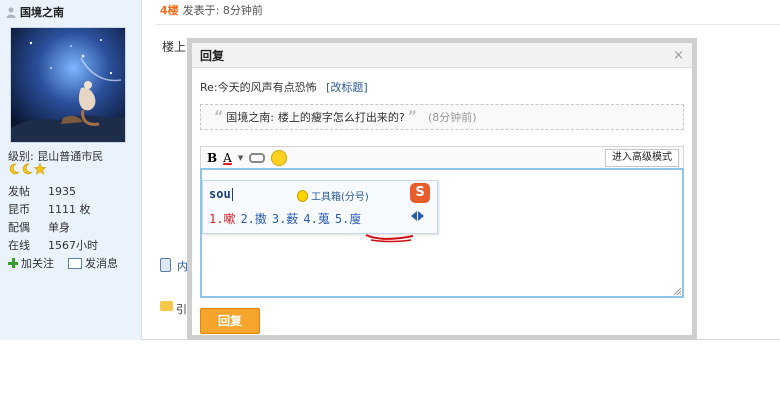  Describe the element at coordinates (348, 218) in the screenshot. I see `ime-candidate: 5.廋` at that location.